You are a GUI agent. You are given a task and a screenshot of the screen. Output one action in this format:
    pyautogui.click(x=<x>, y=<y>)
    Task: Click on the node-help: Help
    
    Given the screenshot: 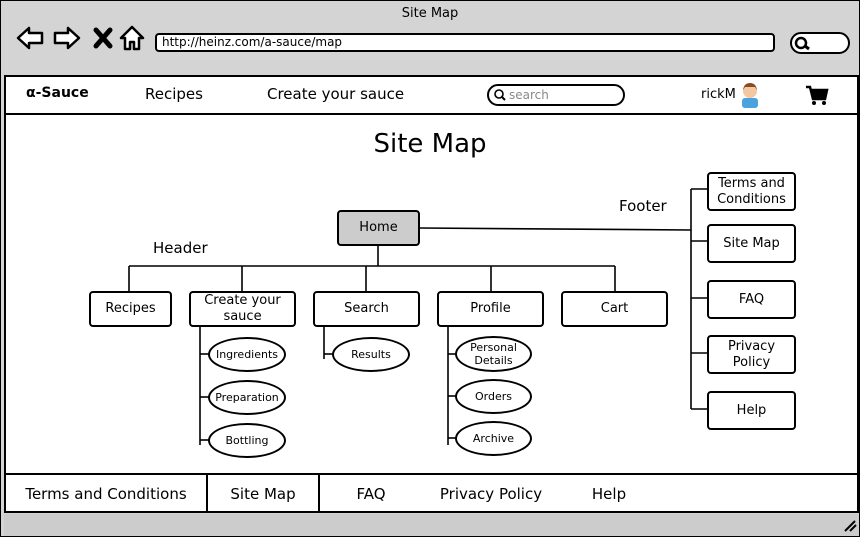 What is the action you would take?
    pyautogui.click(x=751, y=410)
    